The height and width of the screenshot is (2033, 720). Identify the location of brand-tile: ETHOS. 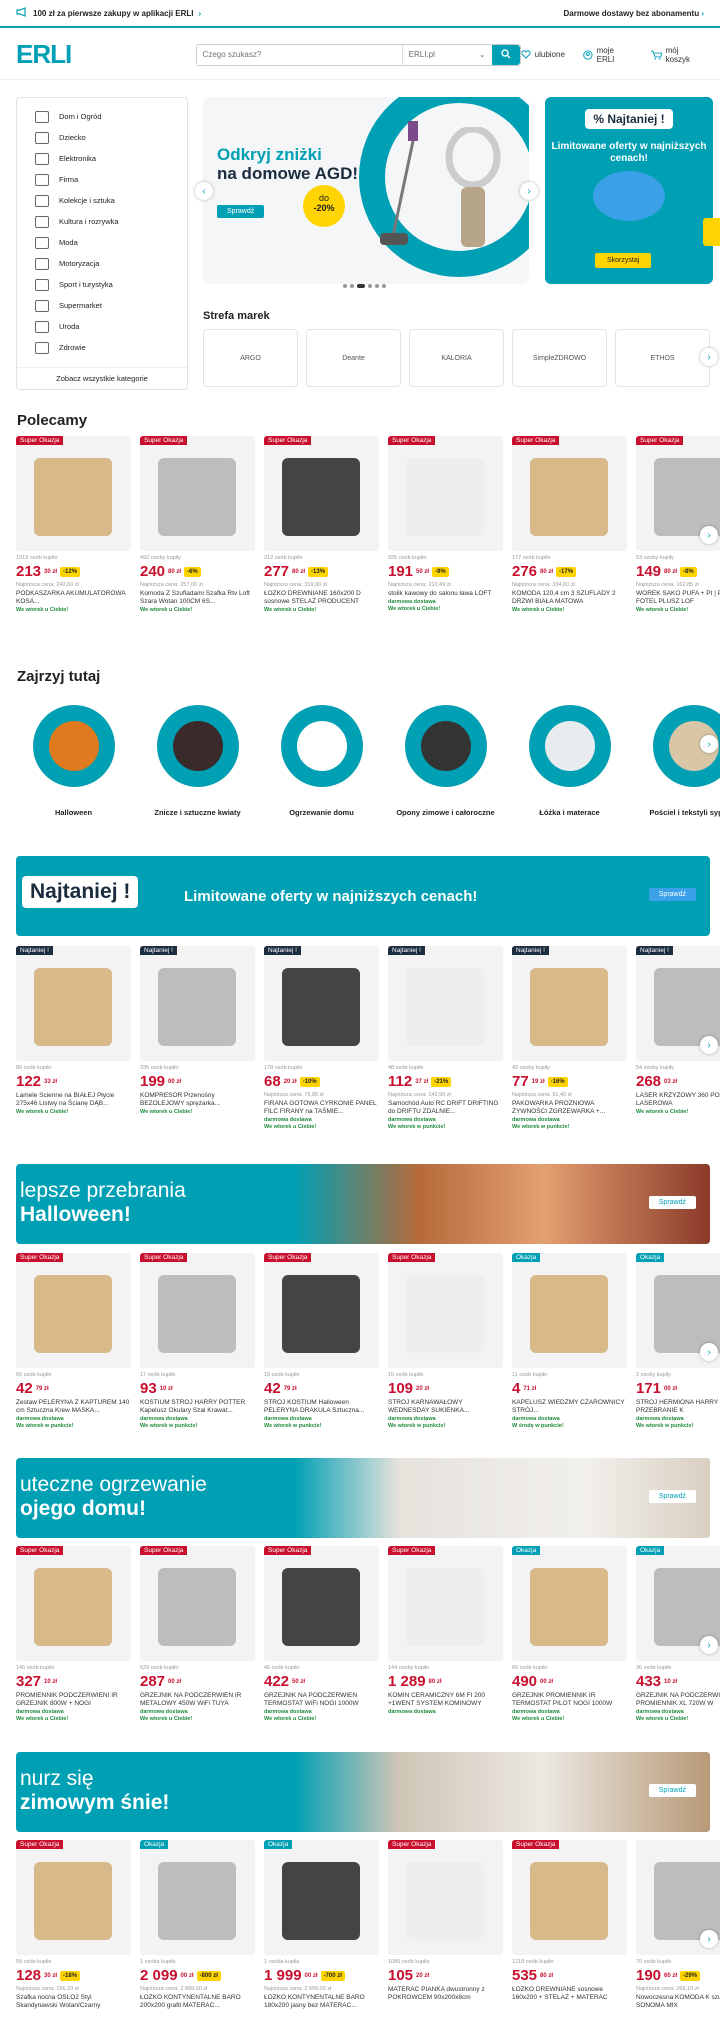
(662, 358).